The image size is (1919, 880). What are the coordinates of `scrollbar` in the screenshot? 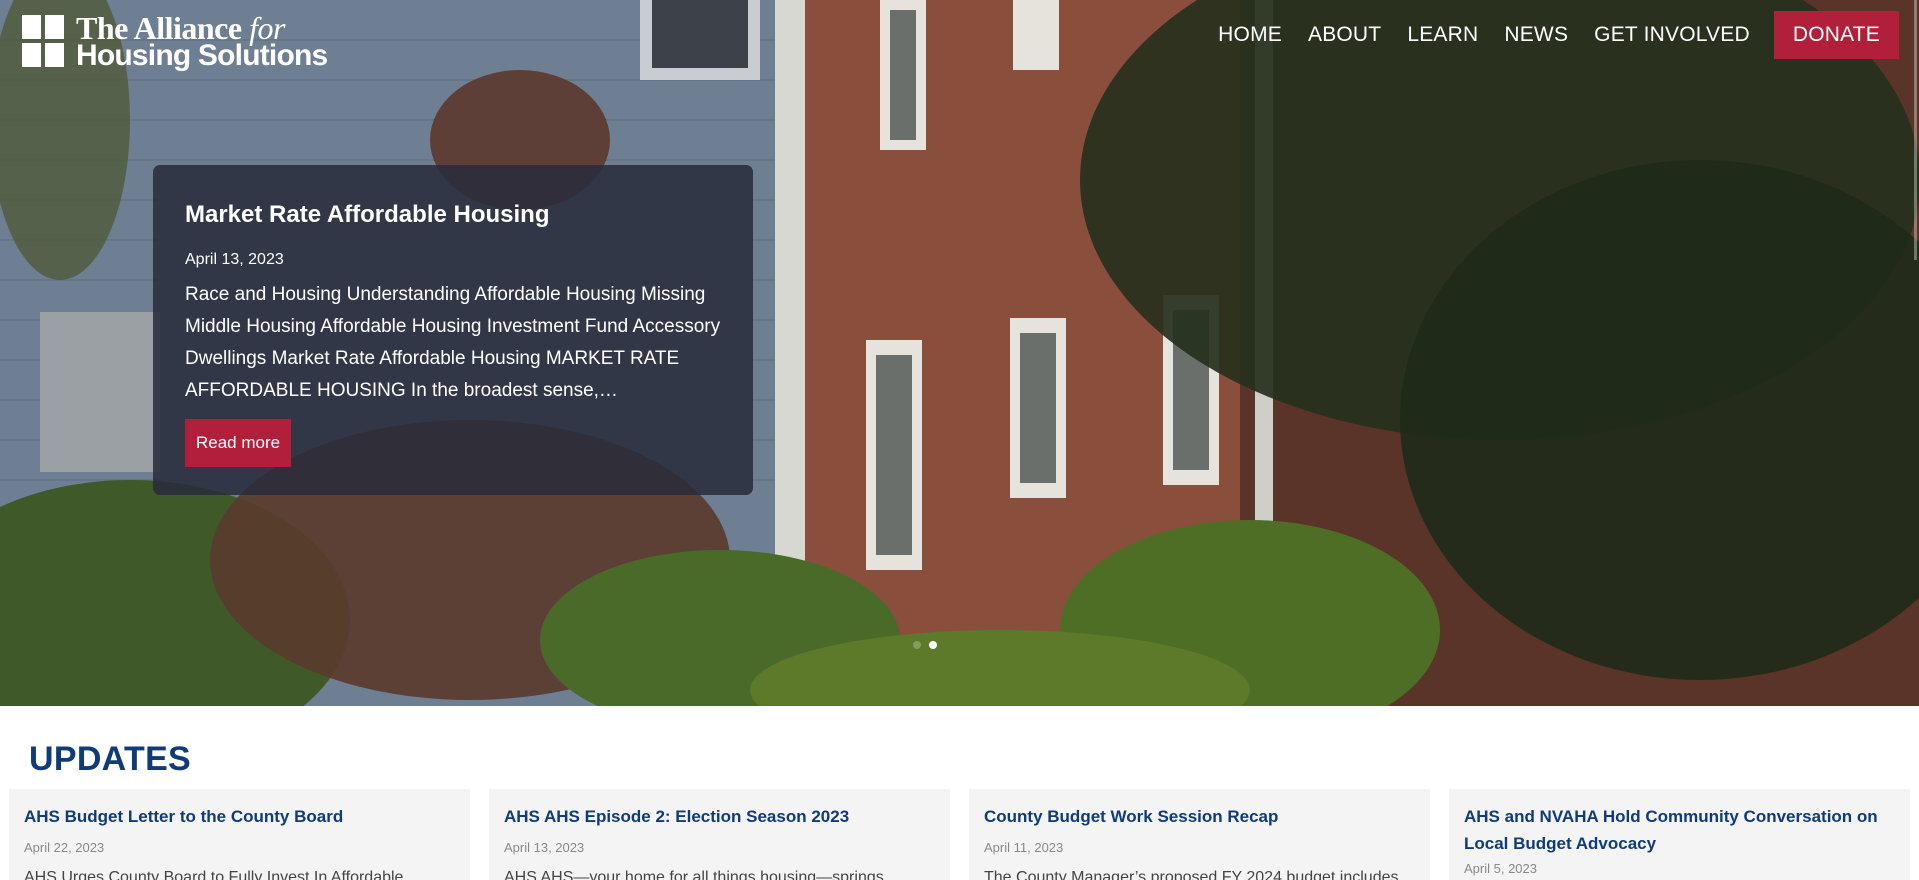 It's located at (1915, 130).